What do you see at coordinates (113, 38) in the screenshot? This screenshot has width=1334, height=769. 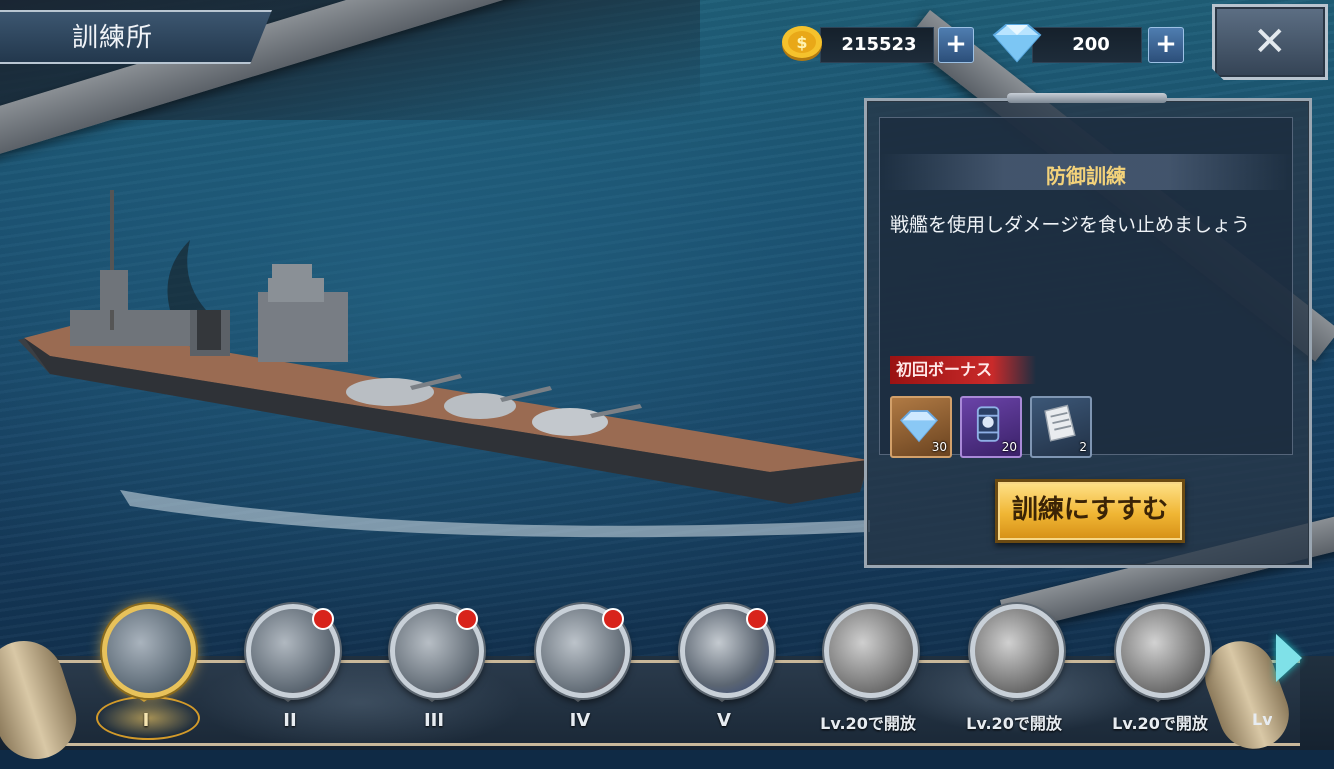 I see `page-title: 訓練所` at bounding box center [113, 38].